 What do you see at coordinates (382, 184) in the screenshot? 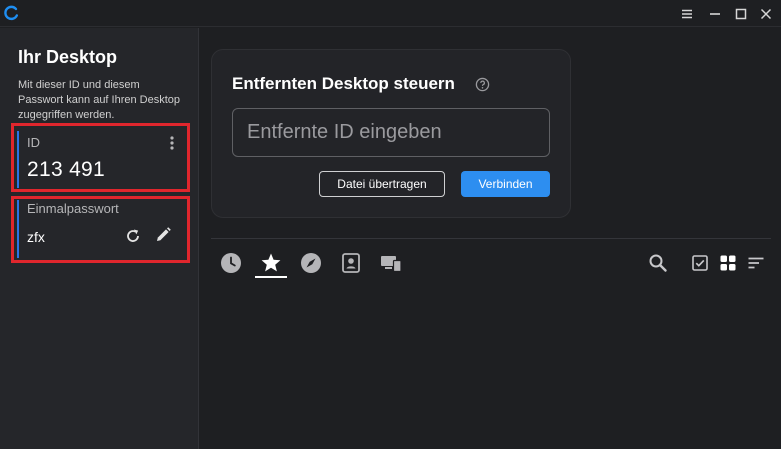
I see `transfer-file-button: Datei übertragen` at bounding box center [382, 184].